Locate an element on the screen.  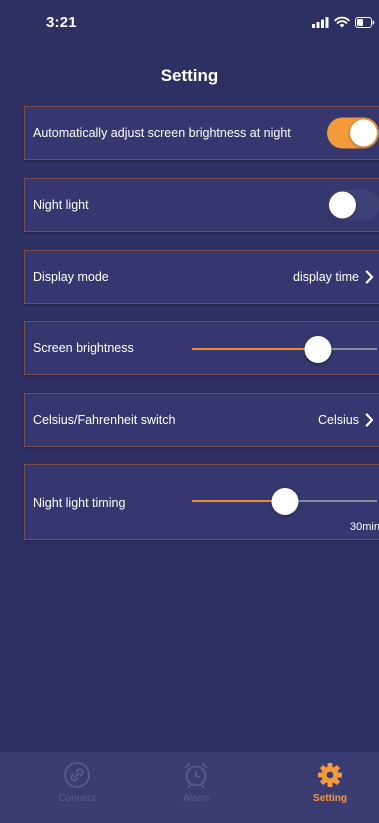
slider-fill is located at coordinates (255, 349).